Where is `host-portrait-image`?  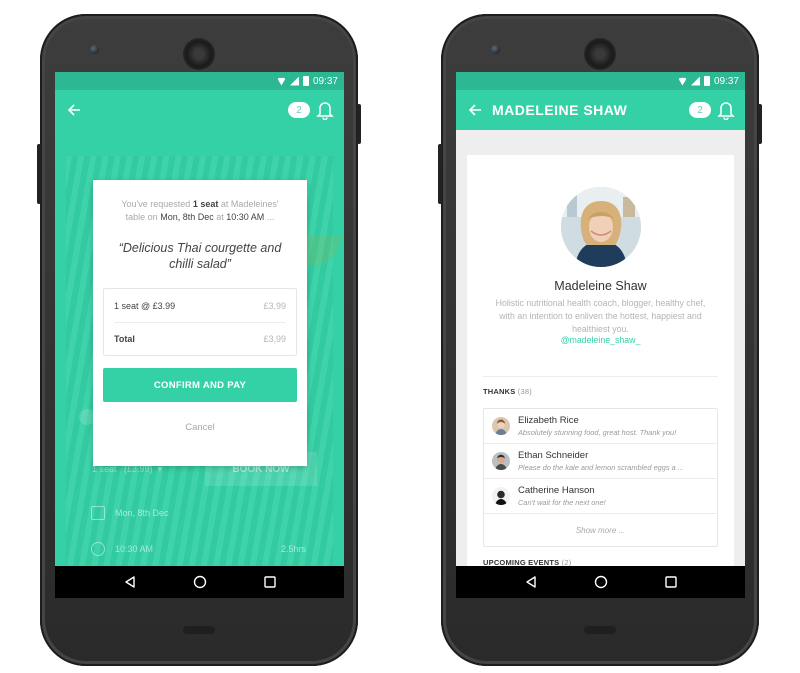 host-portrait-image is located at coordinates (601, 227).